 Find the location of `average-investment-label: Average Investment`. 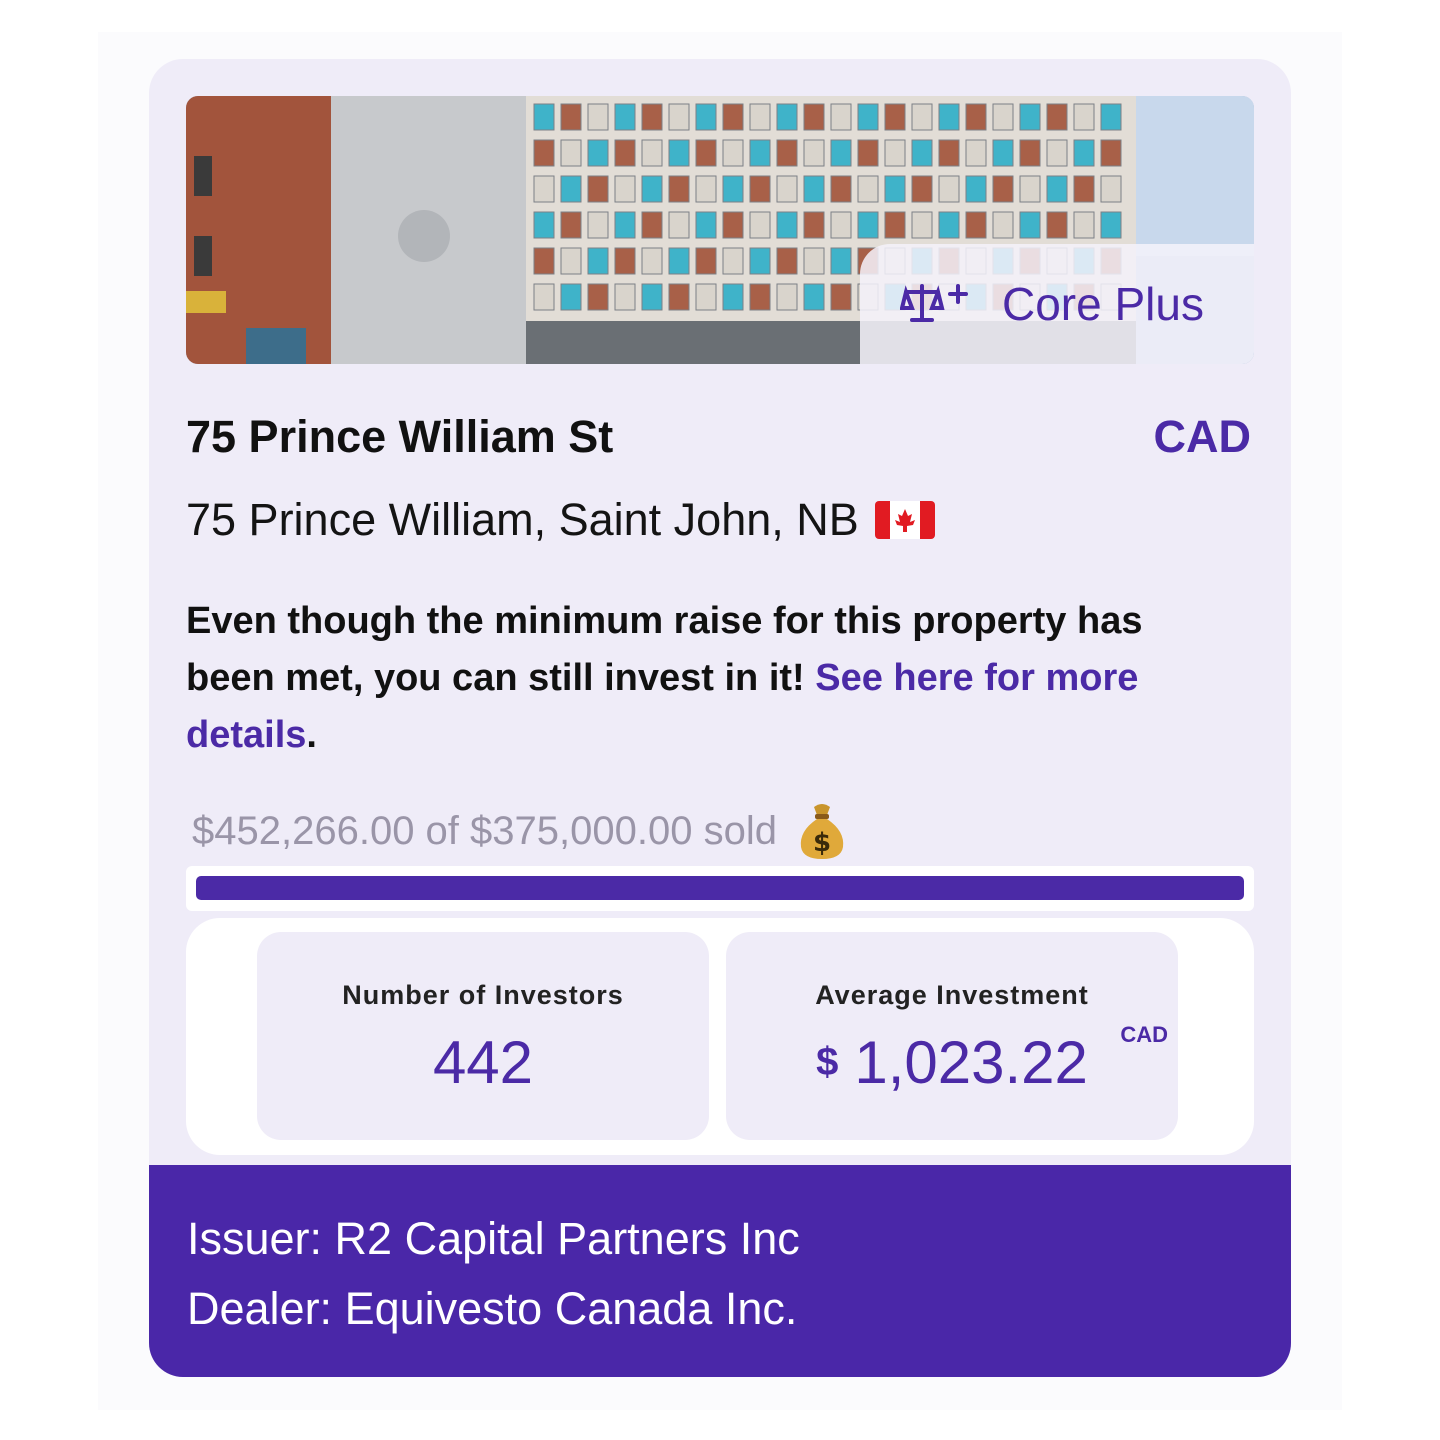

average-investment-label: Average Investment is located at coordinates (952, 995).